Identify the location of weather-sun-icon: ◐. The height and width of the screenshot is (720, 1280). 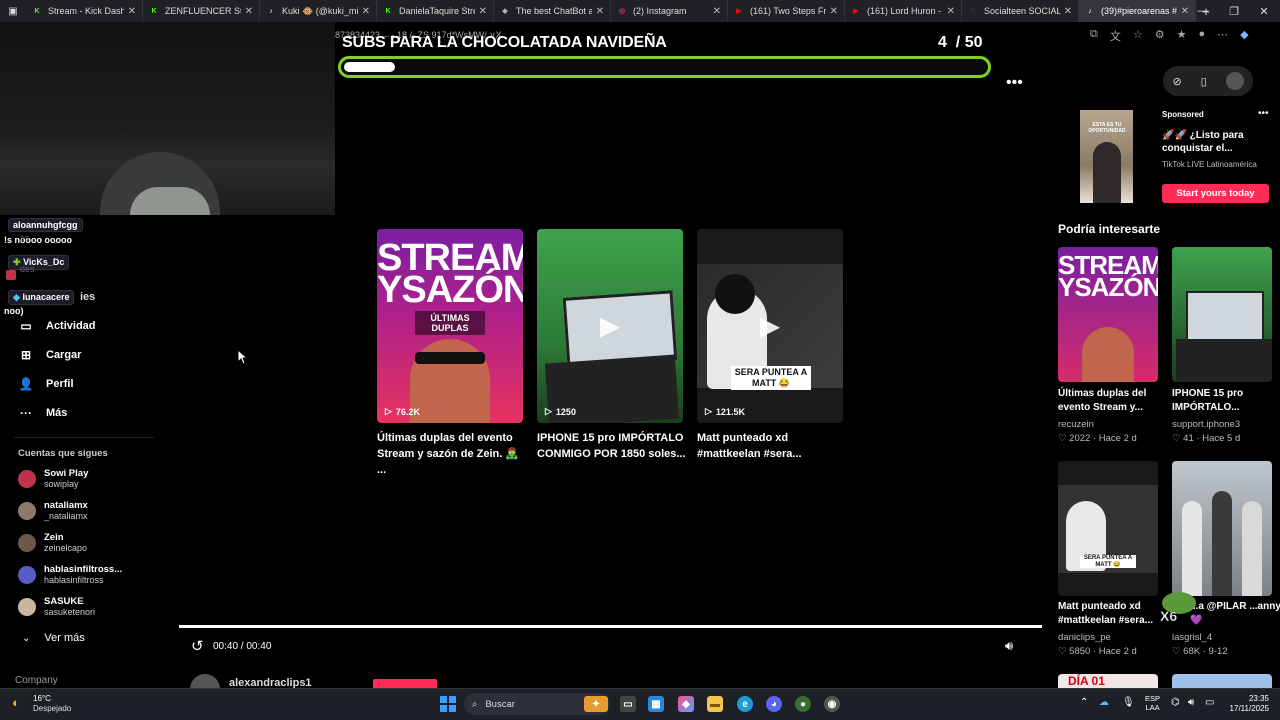
(16, 702).